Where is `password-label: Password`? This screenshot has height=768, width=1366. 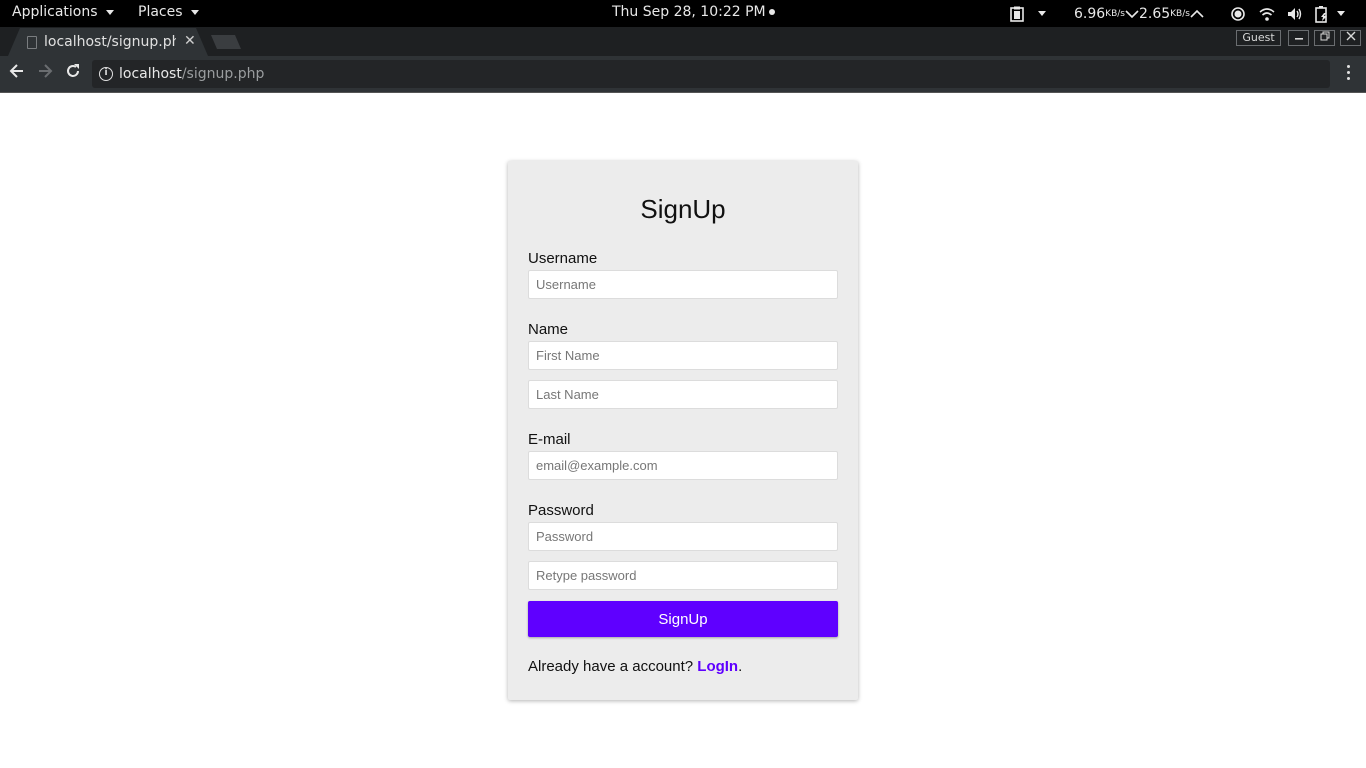 password-label: Password is located at coordinates (561, 510).